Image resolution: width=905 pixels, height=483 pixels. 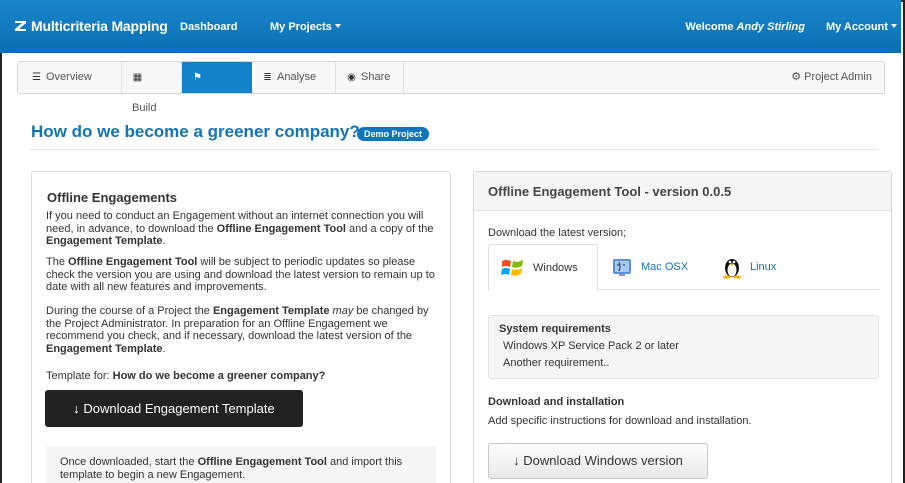 I want to click on os-tabs: Windows Mac OSX Linux, so click(x=683, y=267).